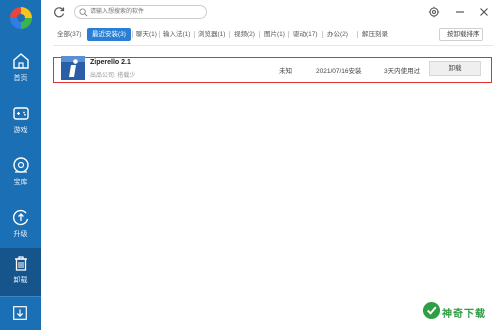 This screenshot has width=500, height=330. Describe the element at coordinates (211, 34) in the screenshot. I see `tab-browser: 浏览器(1)` at that location.